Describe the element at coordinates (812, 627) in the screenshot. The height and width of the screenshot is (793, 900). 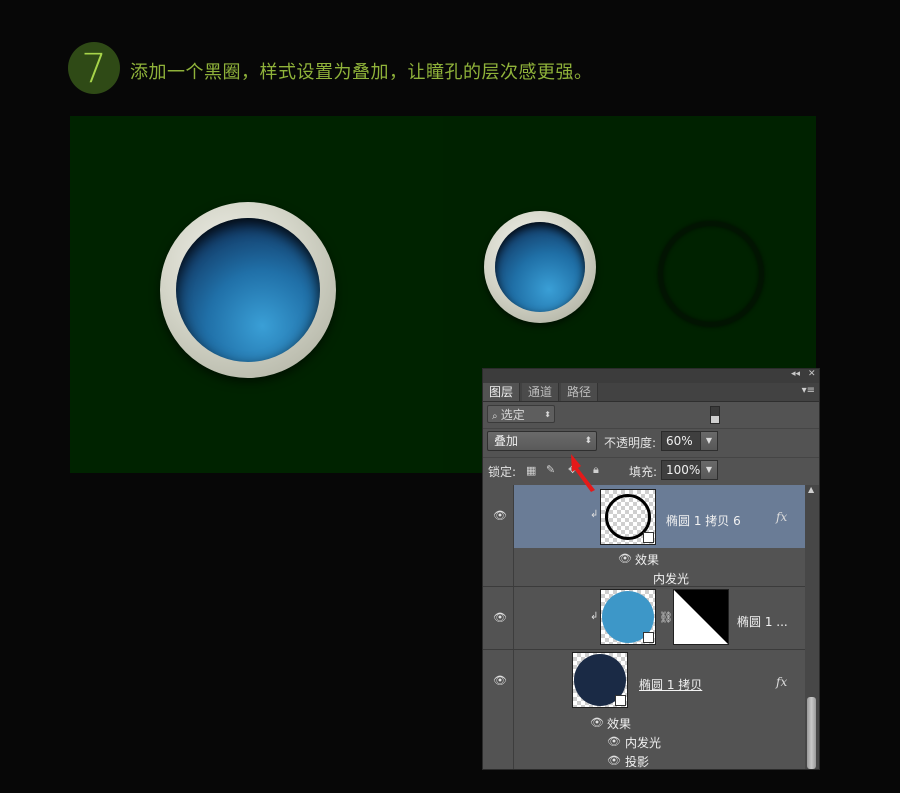
I see `layers-scrollbar: ▲` at that location.